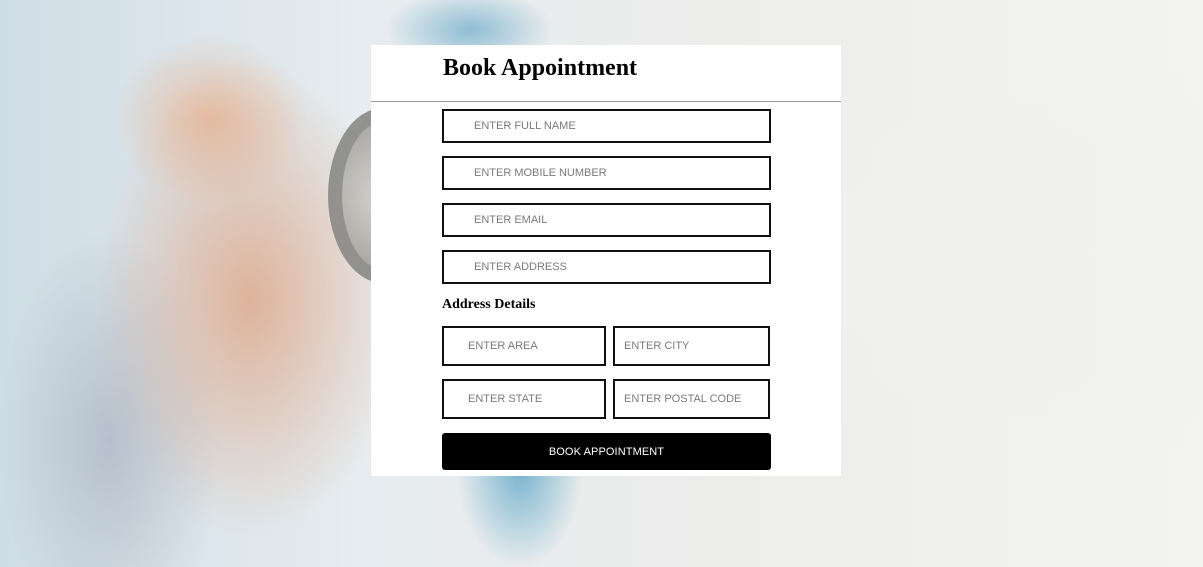 Image resolution: width=1203 pixels, height=567 pixels. Describe the element at coordinates (489, 304) in the screenshot. I see `address-details-label: Address Details` at that location.